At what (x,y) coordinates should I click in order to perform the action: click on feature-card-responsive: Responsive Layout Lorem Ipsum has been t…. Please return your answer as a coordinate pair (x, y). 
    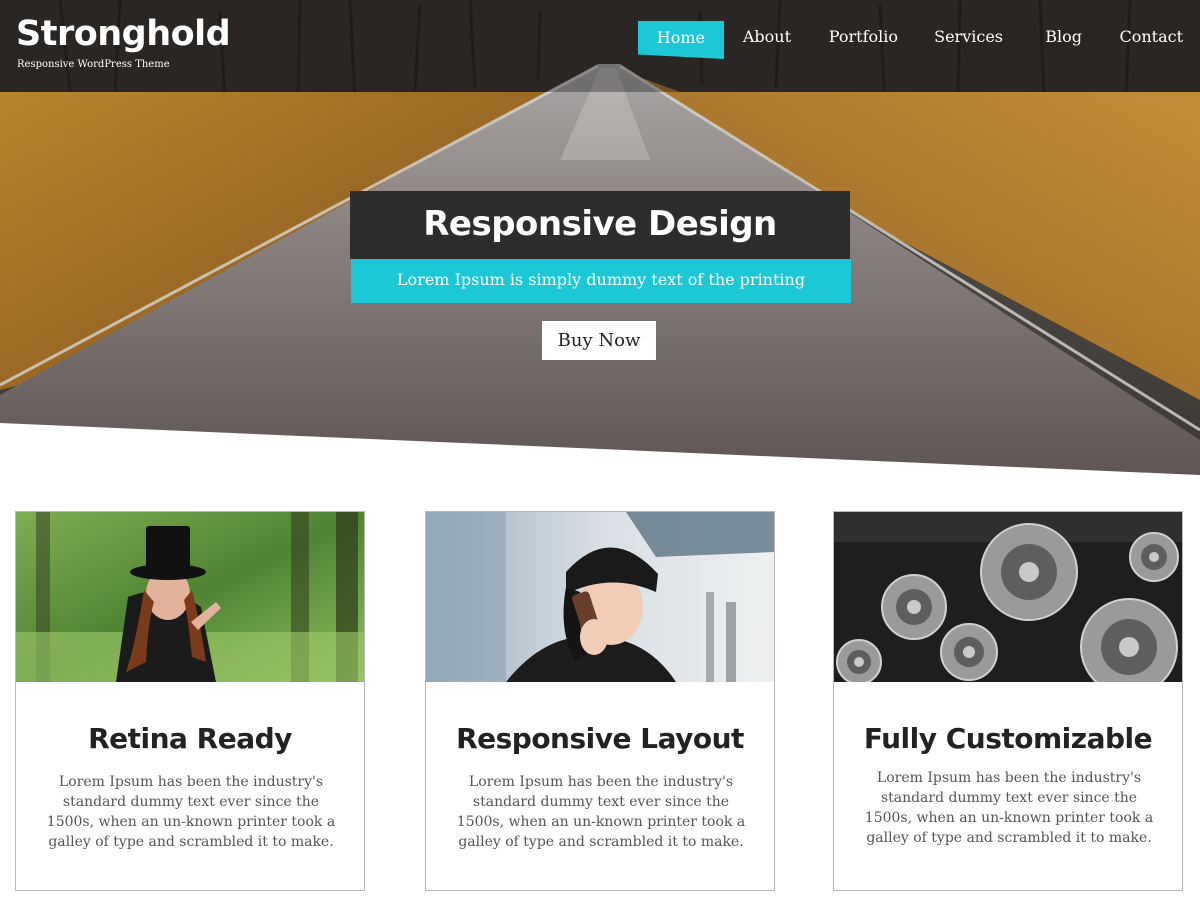
    Looking at the image, I should click on (600, 701).